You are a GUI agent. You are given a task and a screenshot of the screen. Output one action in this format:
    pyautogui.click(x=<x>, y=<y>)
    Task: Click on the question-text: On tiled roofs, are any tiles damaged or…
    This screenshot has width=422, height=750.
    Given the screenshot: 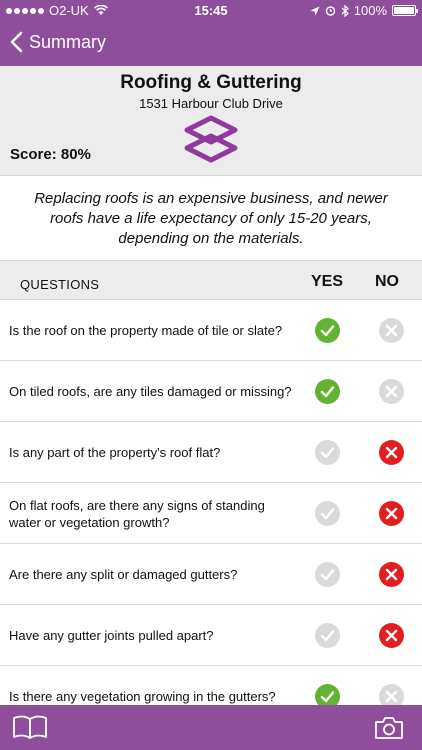 What is the action you would take?
    pyautogui.click(x=150, y=391)
    